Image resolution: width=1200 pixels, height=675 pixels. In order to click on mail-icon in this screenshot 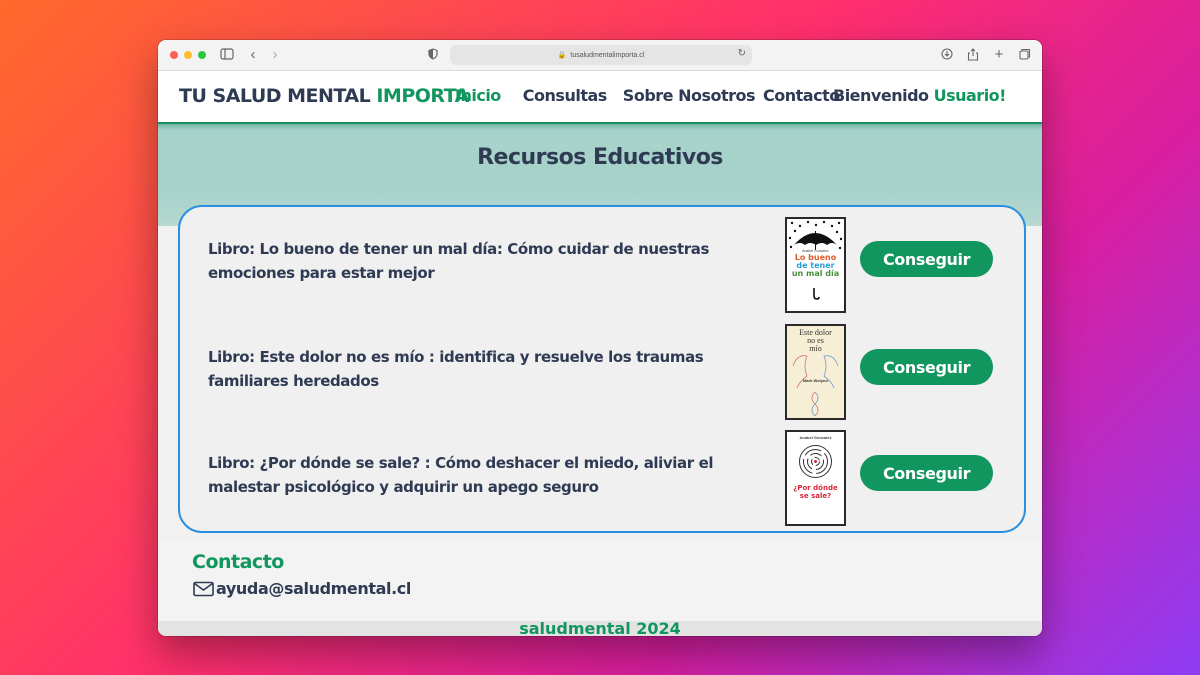, I will do `click(203, 588)`.